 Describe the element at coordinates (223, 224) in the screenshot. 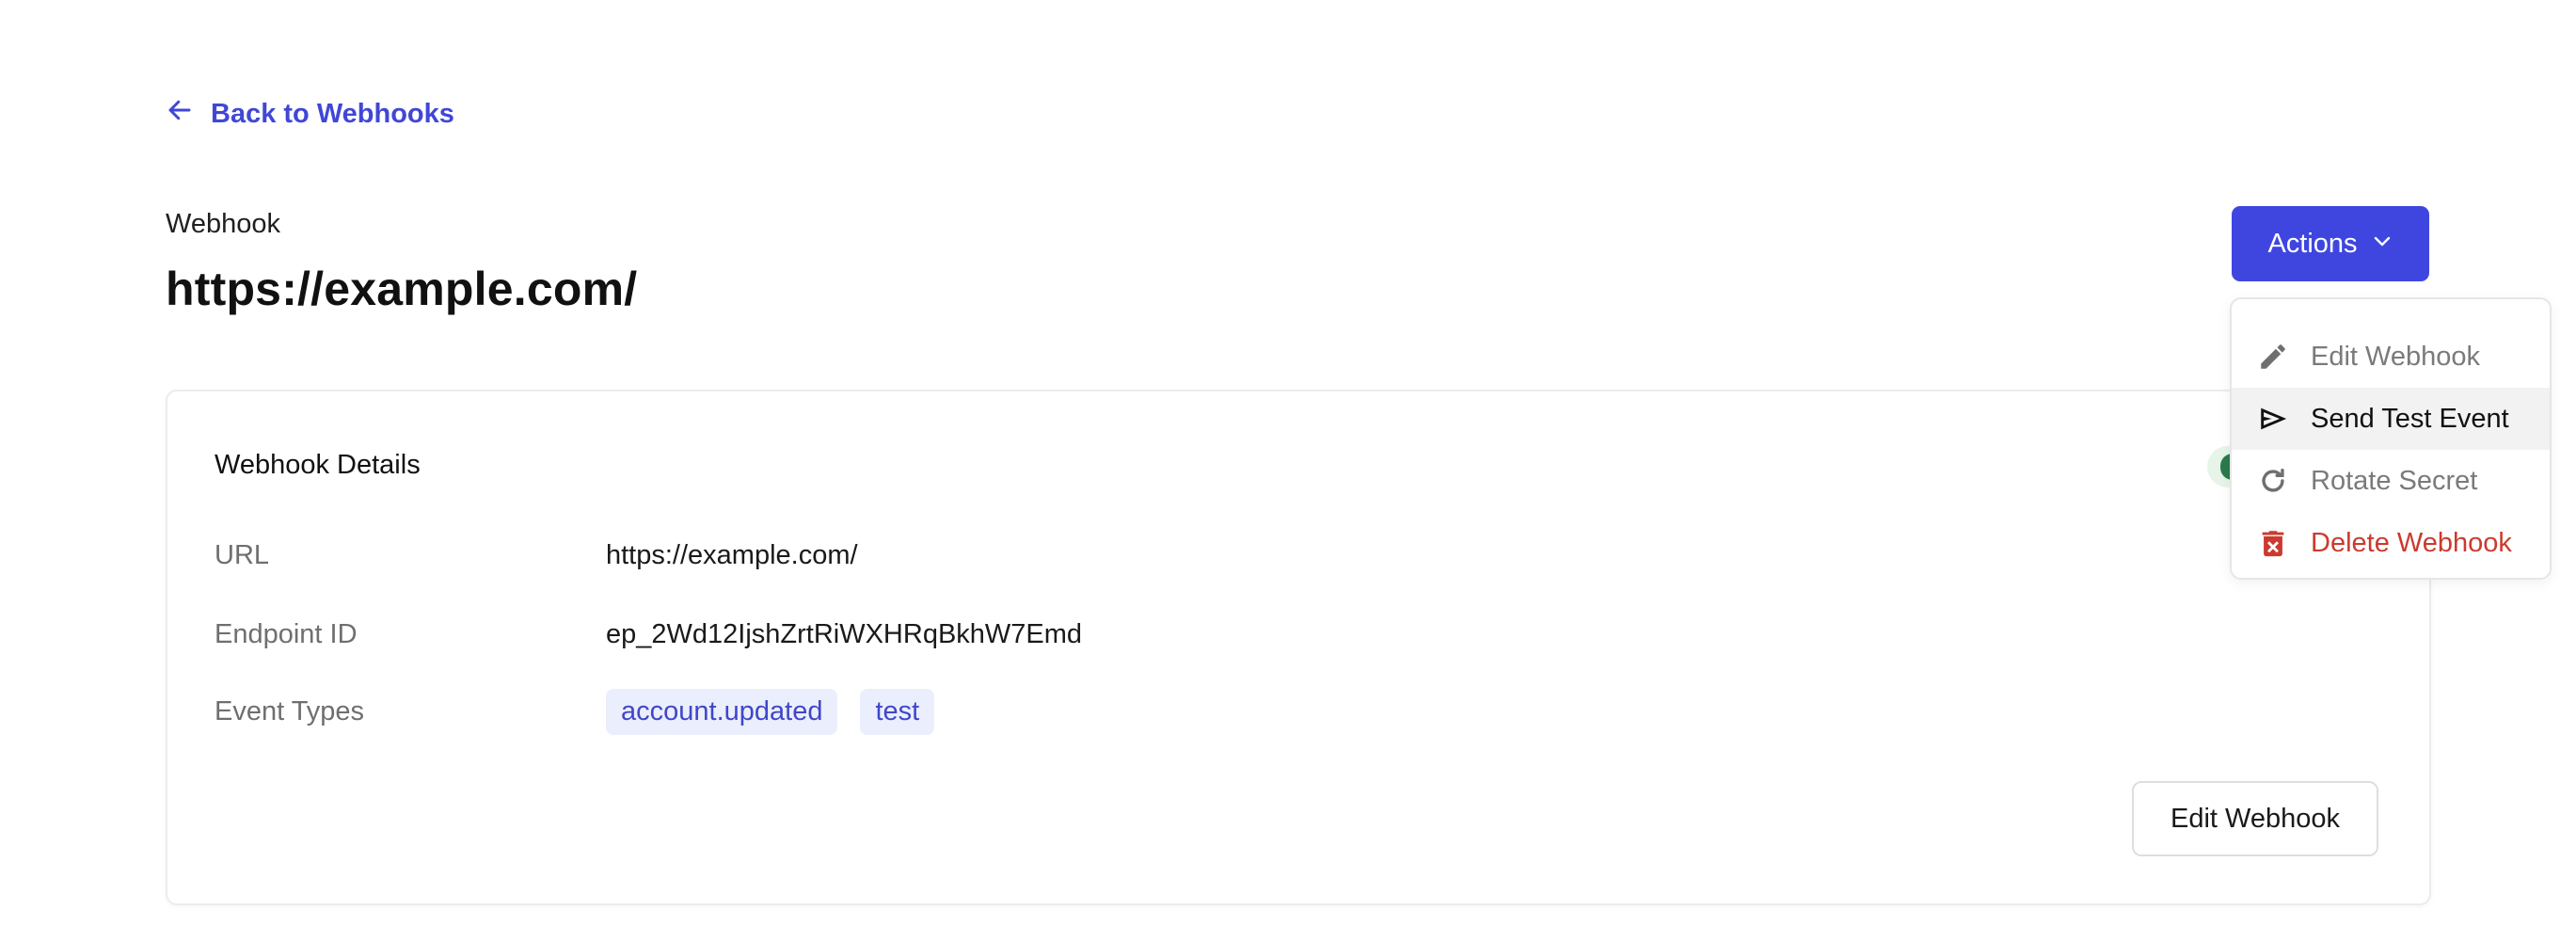

I see `page-eyebrow: Webhook` at that location.